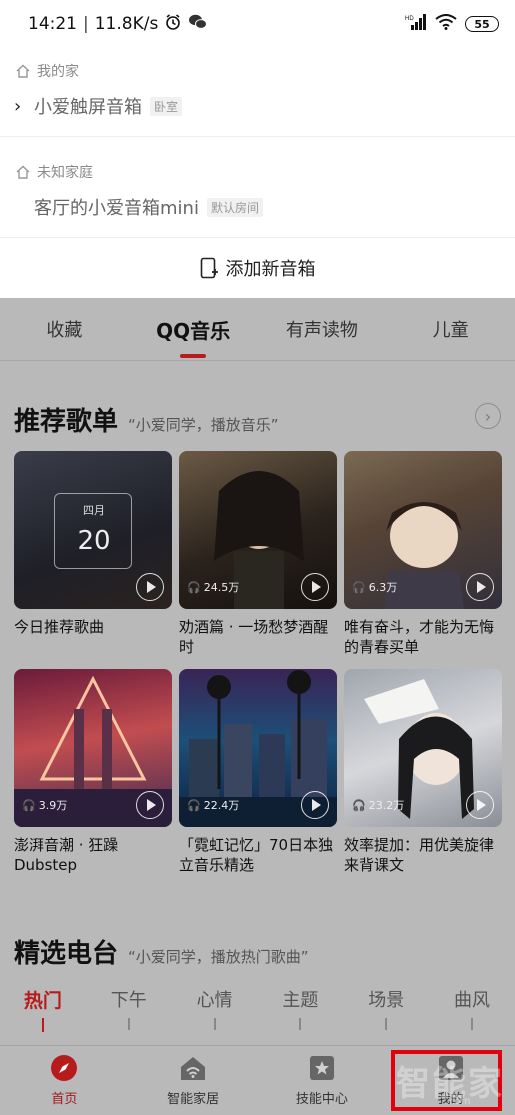 The width and height of the screenshot is (515, 1115). I want to click on playlist-cover: 🎧 6.3万, so click(423, 530).